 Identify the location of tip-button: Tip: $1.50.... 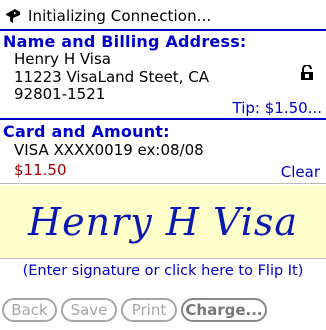
(277, 108).